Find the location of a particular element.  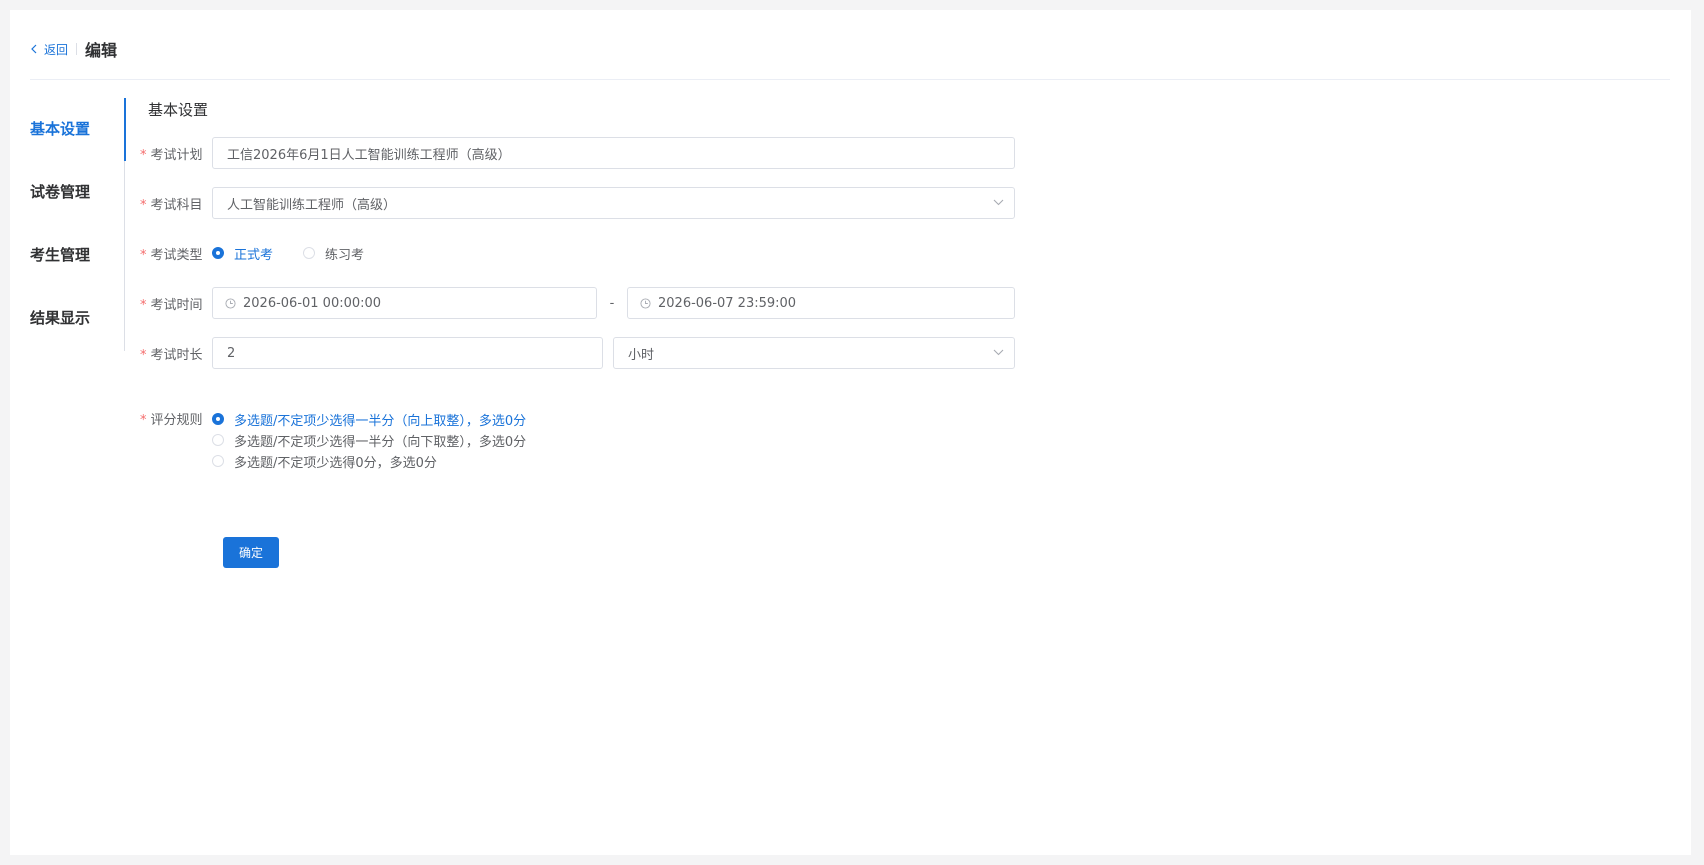

form-row-exam-subject: * 考试科目 人工智能训练工程师（高级） is located at coordinates (577, 203).